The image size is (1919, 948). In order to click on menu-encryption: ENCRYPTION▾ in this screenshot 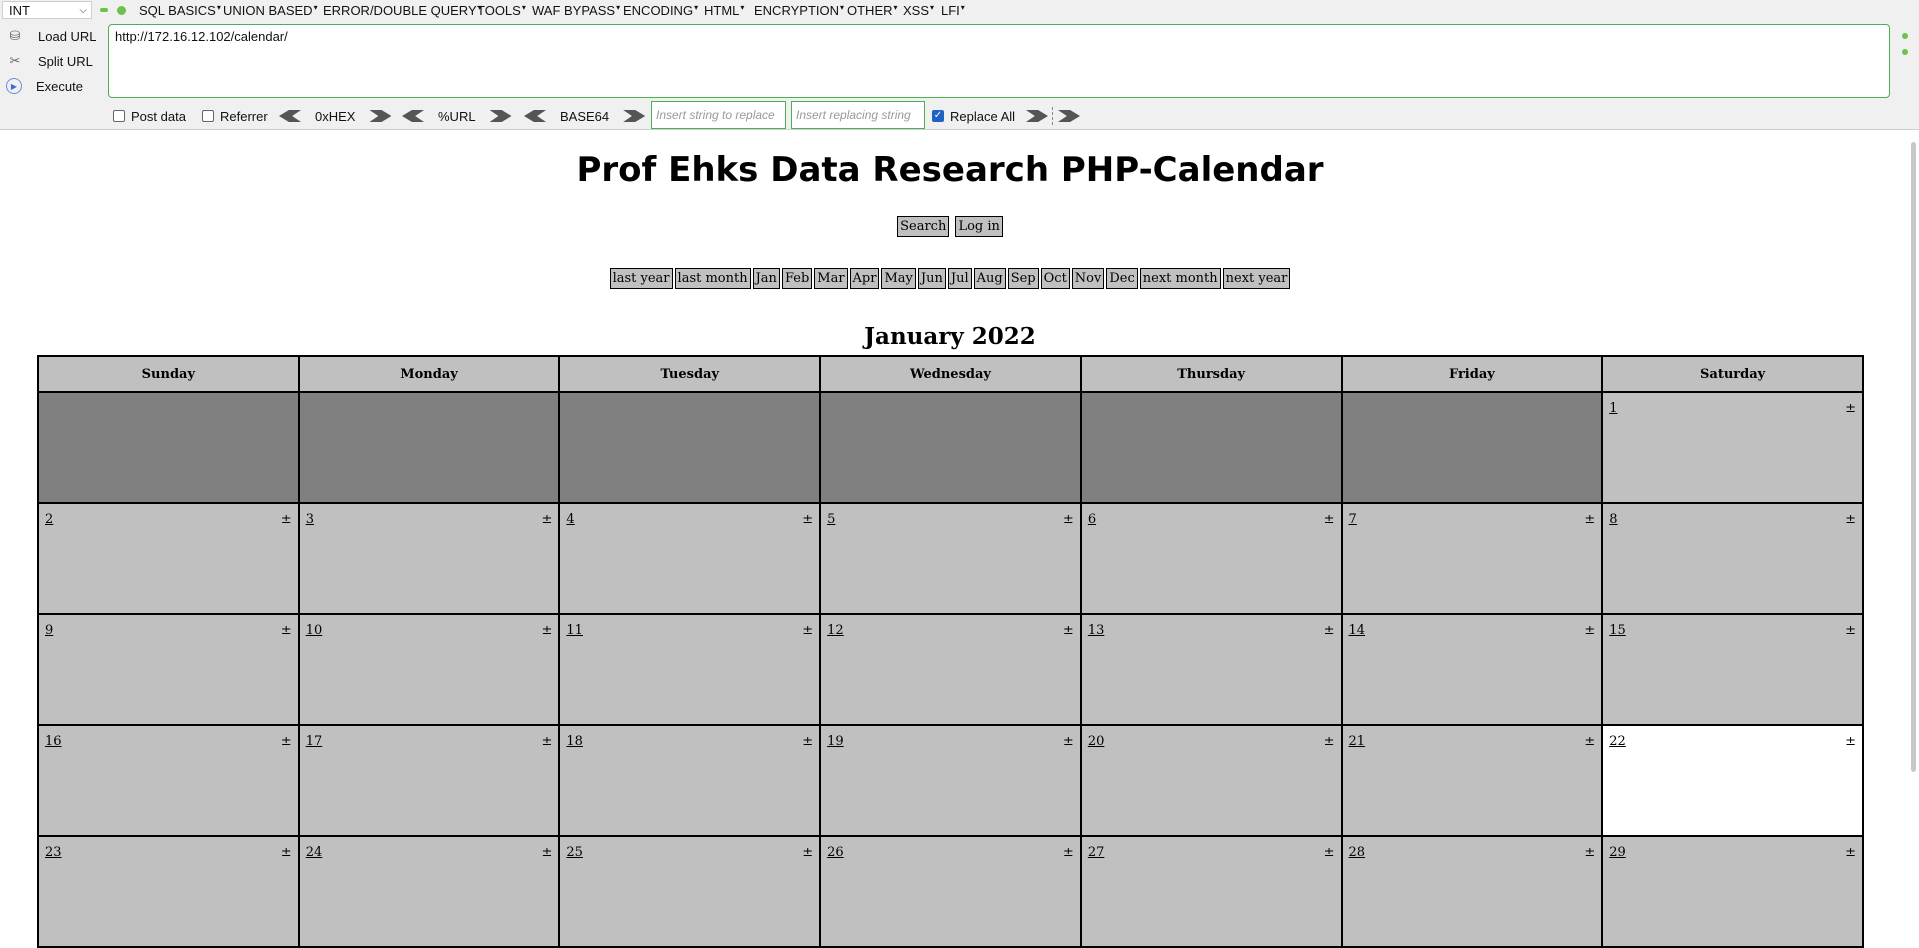, I will do `click(799, 10)`.